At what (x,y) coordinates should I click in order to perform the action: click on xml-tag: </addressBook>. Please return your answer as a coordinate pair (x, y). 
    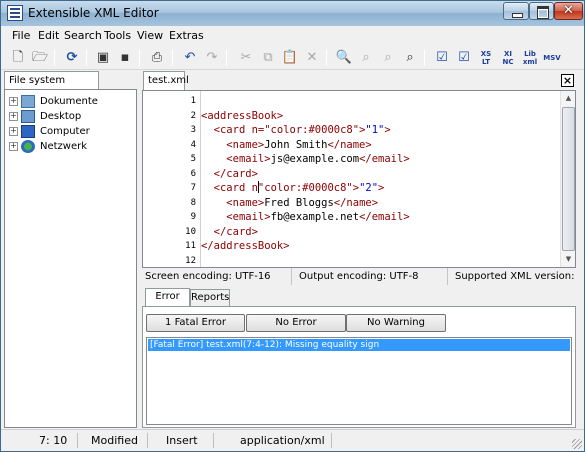
    Looking at the image, I should click on (245, 246).